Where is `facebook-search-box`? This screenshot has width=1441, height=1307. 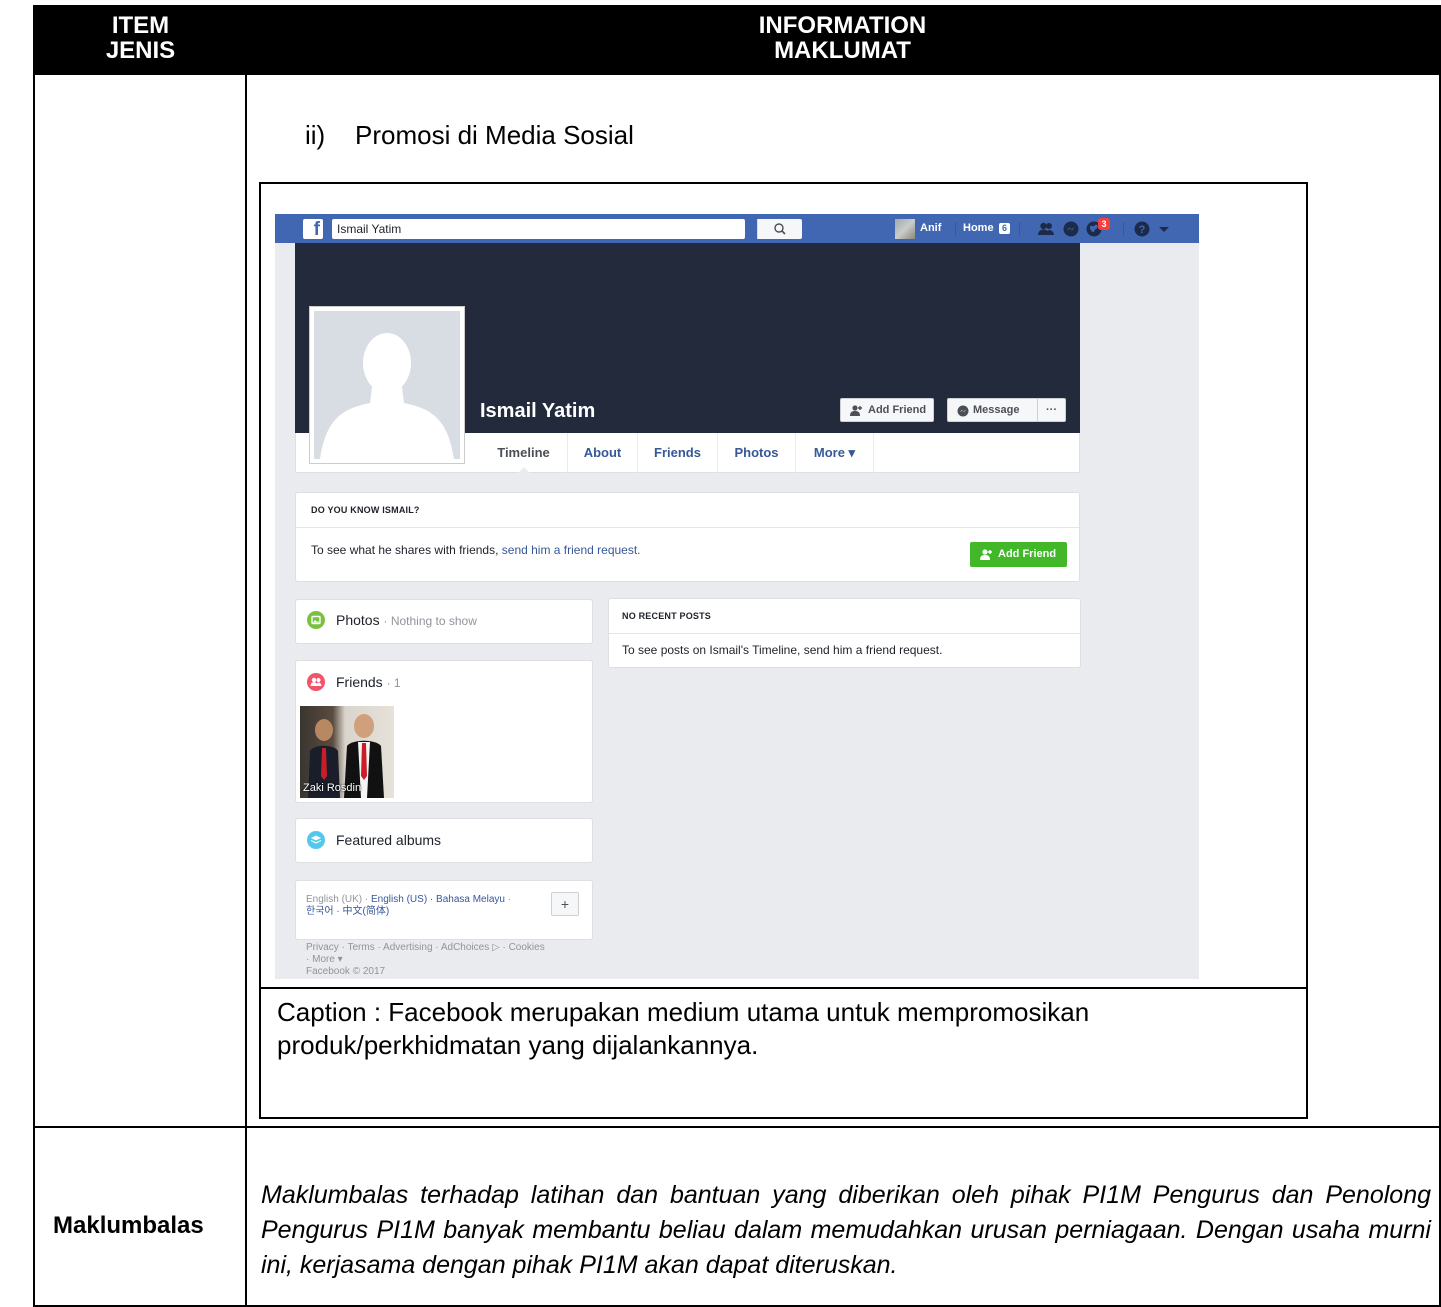 facebook-search-box is located at coordinates (567, 229).